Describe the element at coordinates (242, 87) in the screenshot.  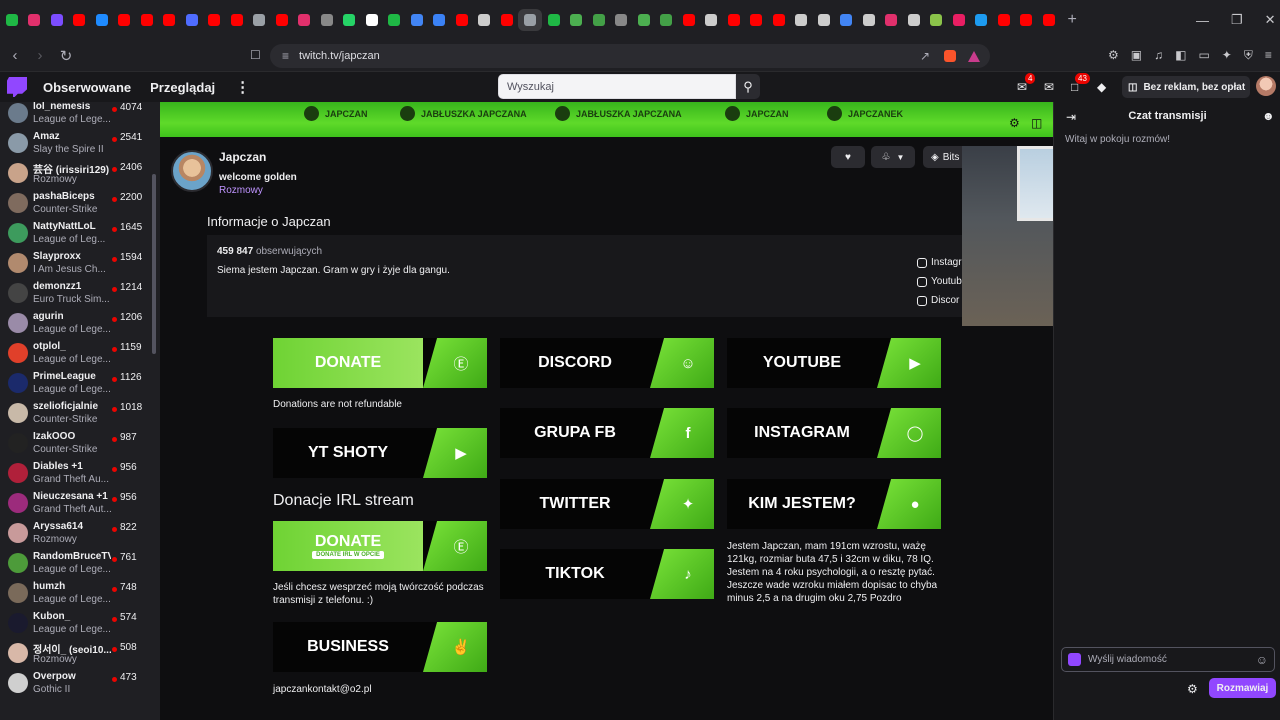
I see `more-options-icon: ⋮` at that location.